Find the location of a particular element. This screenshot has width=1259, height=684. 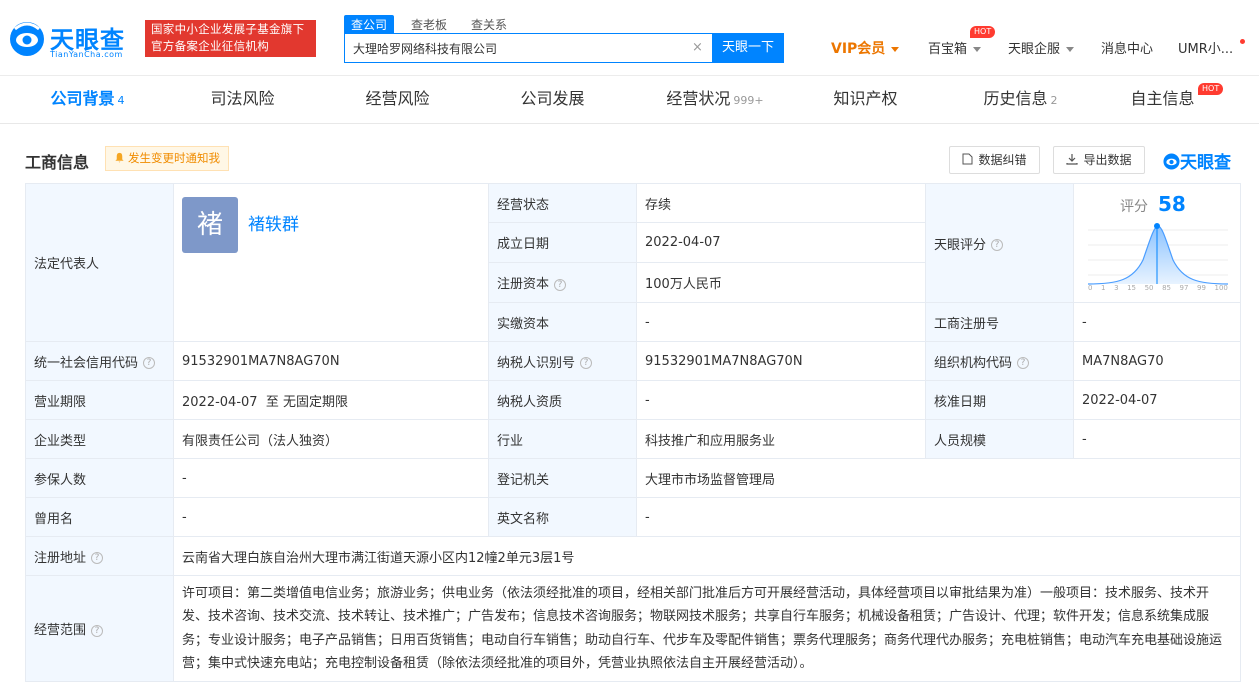

score-tick: 15 is located at coordinates (1132, 288).